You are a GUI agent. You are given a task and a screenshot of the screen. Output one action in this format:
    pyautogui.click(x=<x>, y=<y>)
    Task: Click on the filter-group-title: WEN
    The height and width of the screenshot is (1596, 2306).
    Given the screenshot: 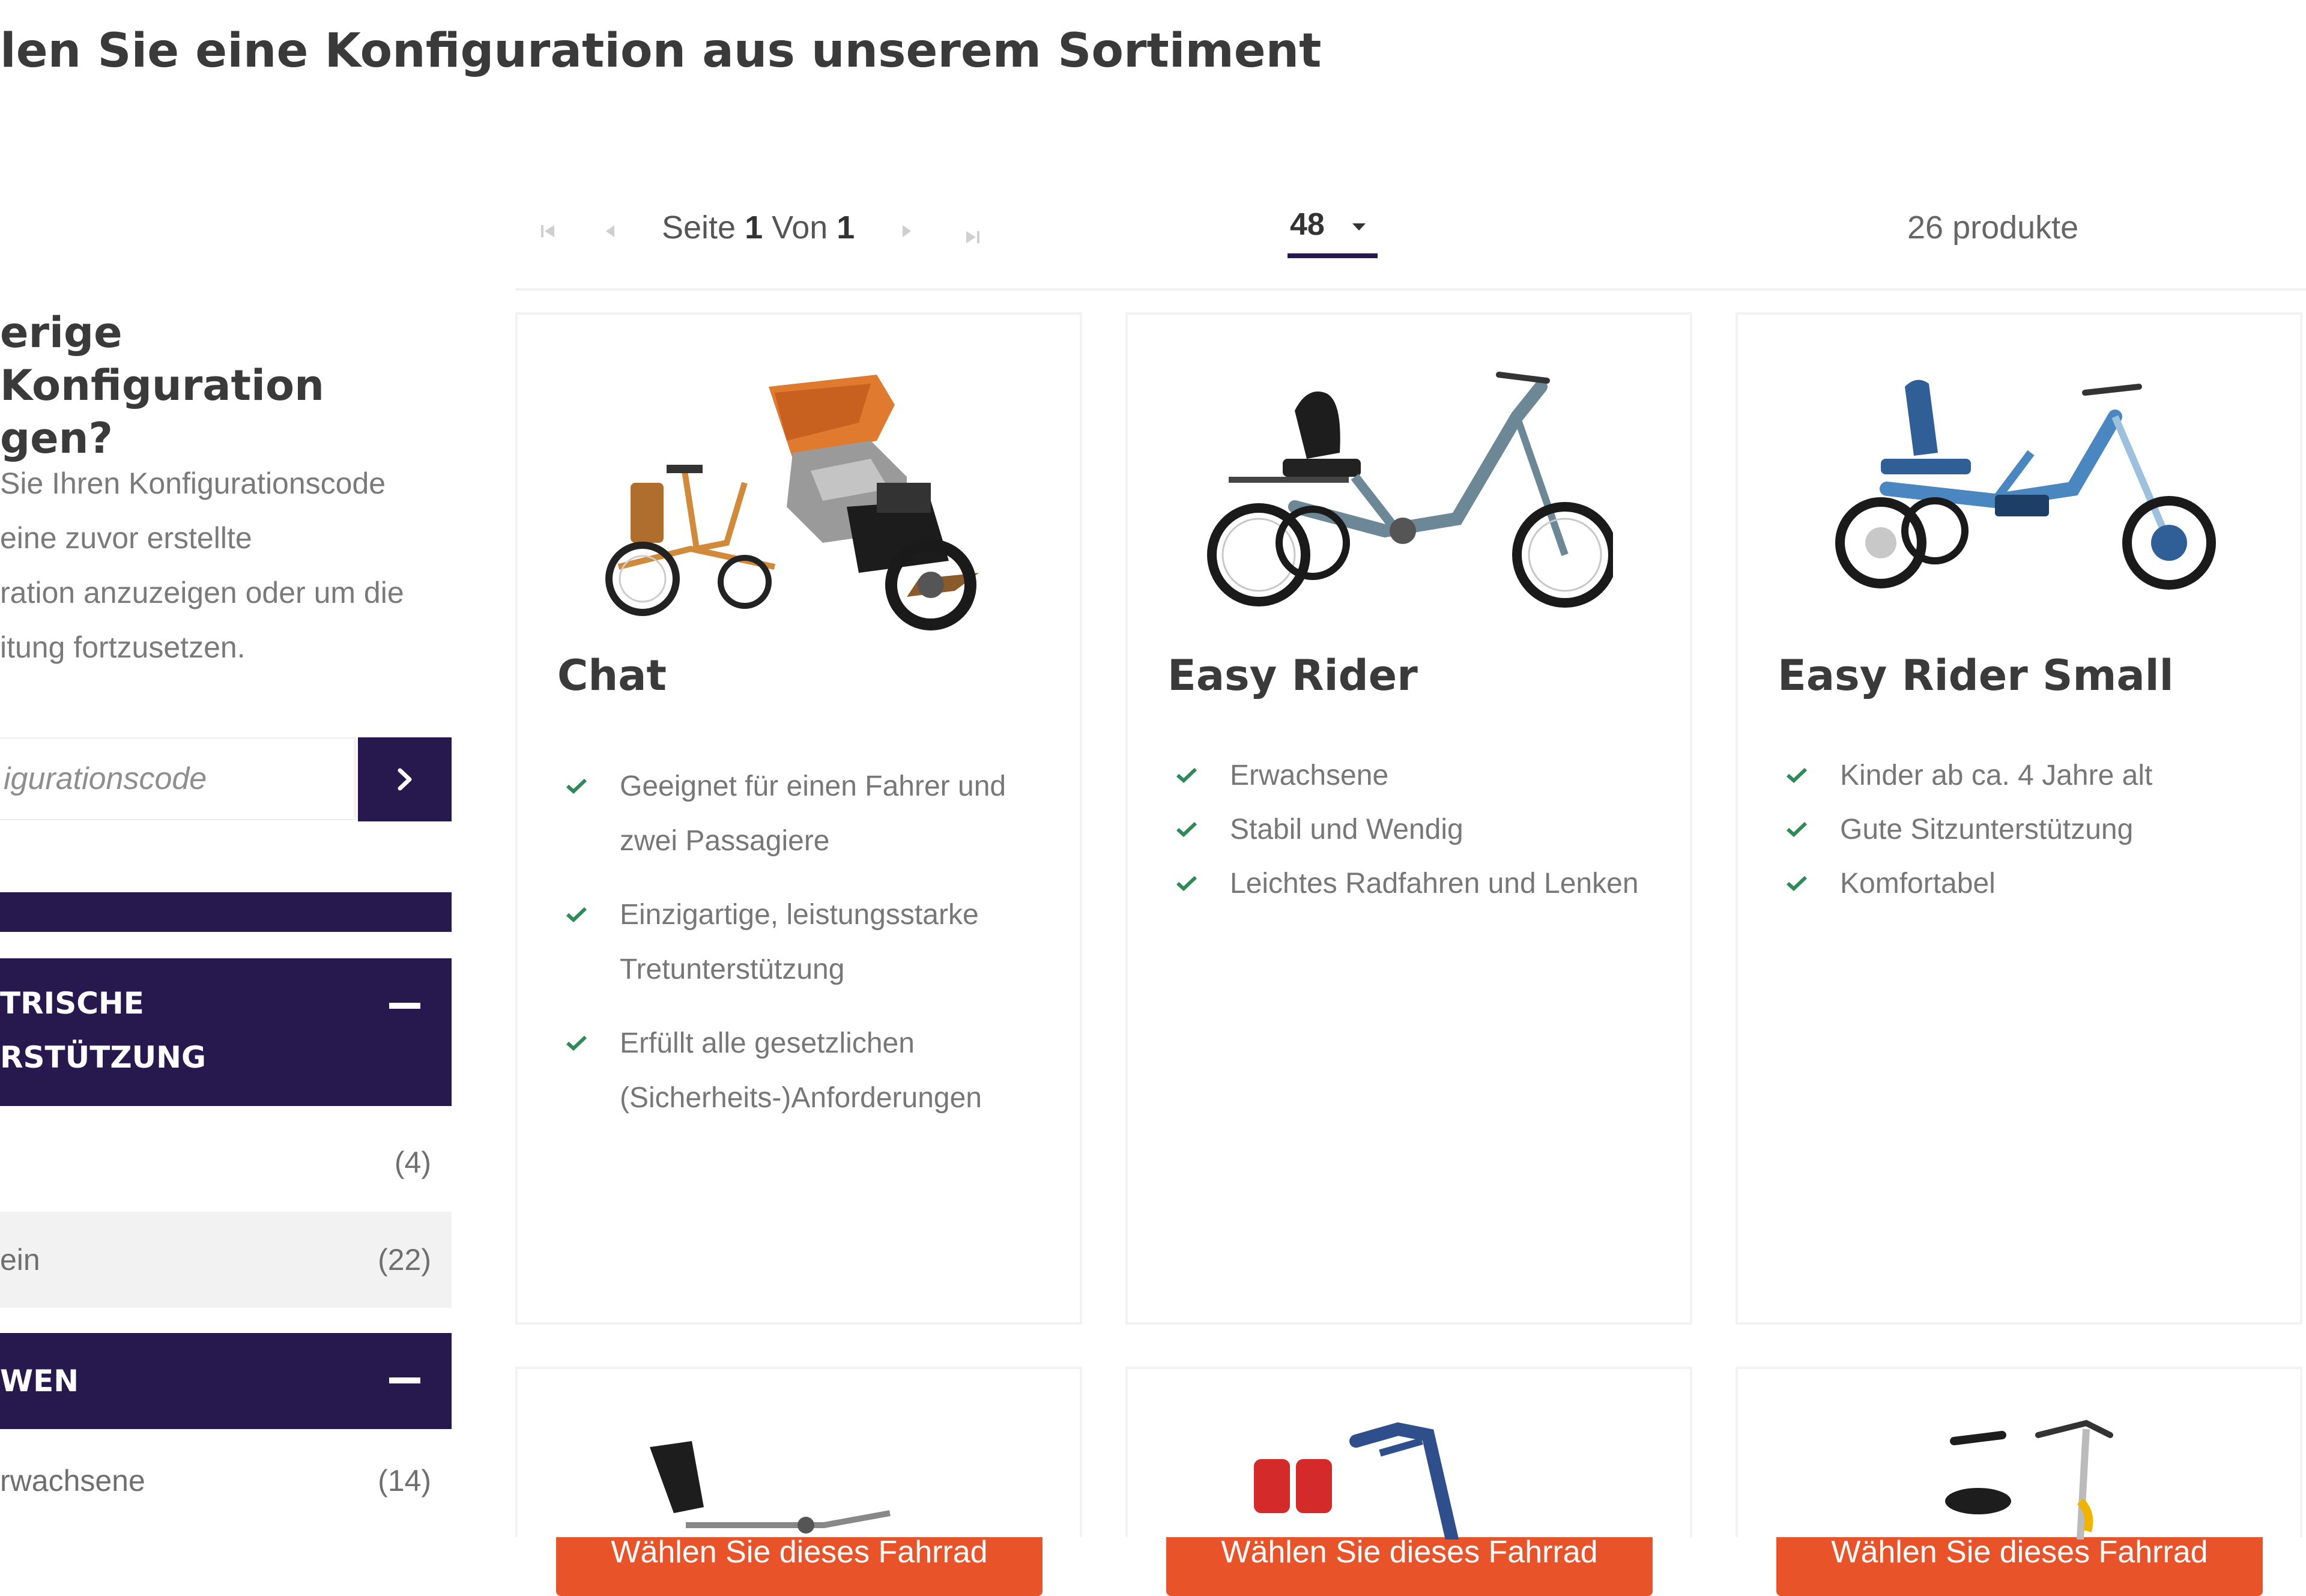 What is the action you would take?
    pyautogui.click(x=39, y=1381)
    